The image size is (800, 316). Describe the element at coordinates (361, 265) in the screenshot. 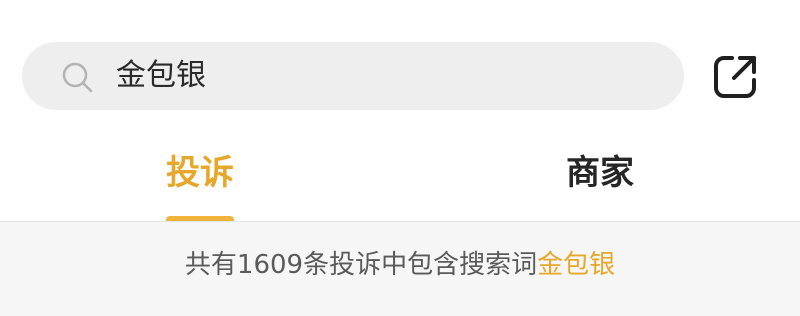

I see `result-count-text: 共有1609条投诉中包含搜索词` at that location.